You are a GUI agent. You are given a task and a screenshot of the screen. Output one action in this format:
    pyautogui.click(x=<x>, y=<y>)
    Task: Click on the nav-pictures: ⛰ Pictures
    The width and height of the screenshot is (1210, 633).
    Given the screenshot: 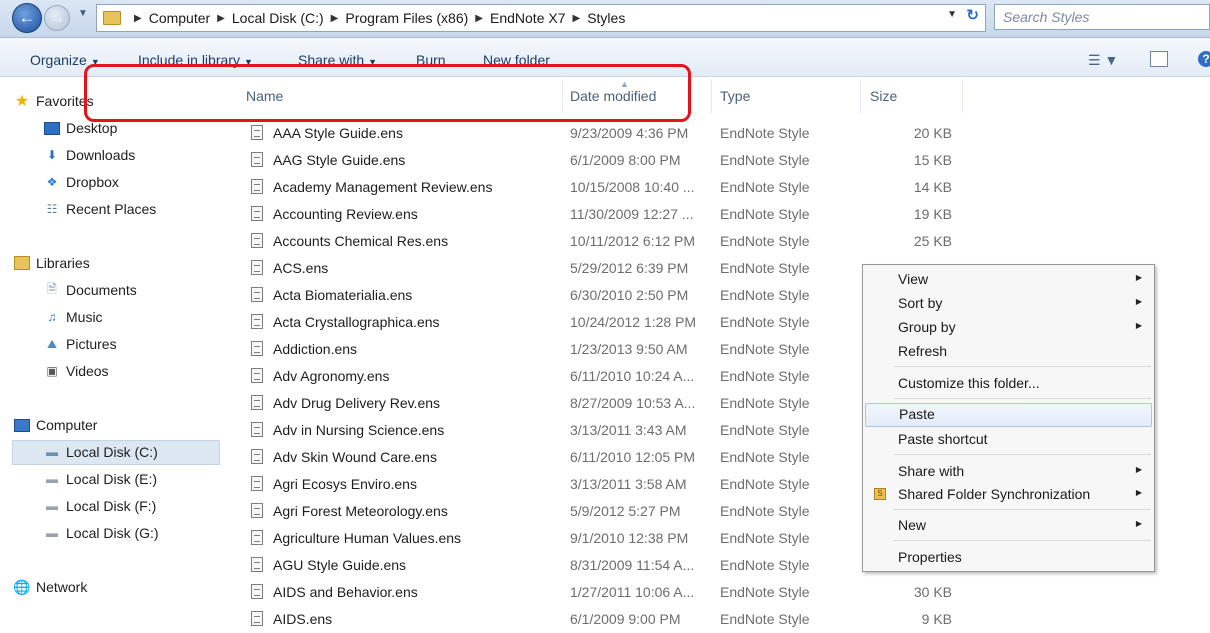 What is the action you would take?
    pyautogui.click(x=82, y=344)
    